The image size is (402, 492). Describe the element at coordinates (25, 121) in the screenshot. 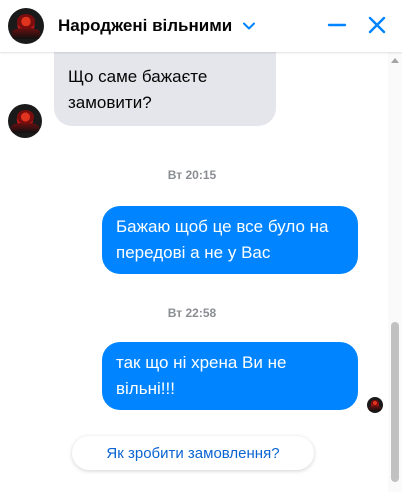

I see `sender-avatar` at that location.